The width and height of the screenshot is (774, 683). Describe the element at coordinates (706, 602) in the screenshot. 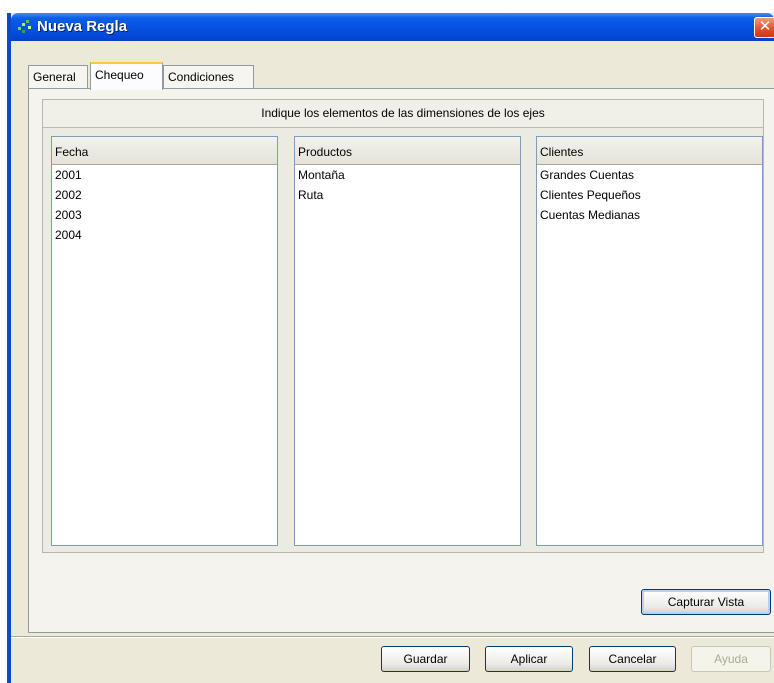

I see `capture-view-button: Capturar Vista` at that location.